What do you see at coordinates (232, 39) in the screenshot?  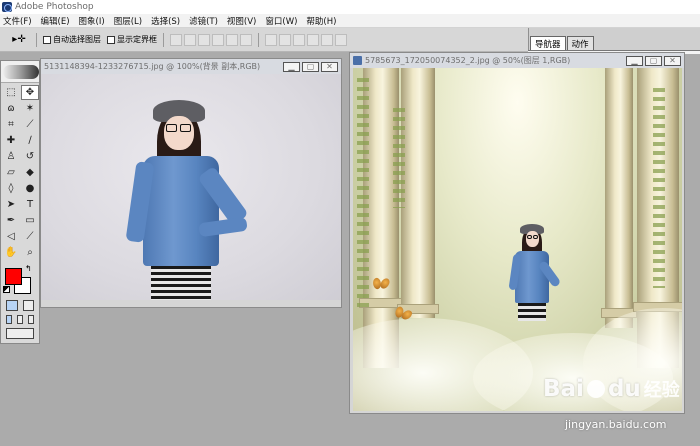 I see `align-hcenter-icon` at bounding box center [232, 39].